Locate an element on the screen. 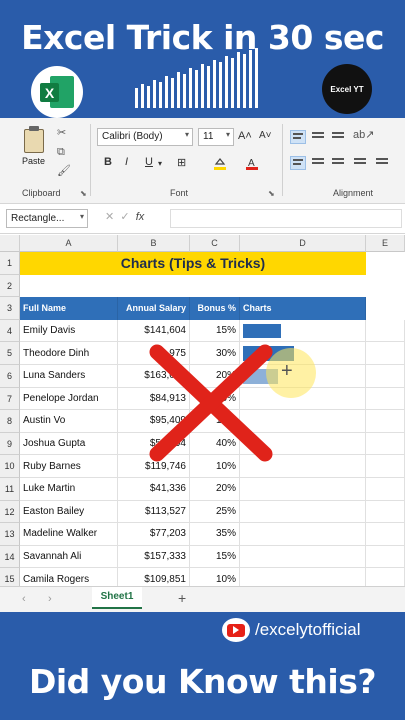  formula-input is located at coordinates (286, 218).